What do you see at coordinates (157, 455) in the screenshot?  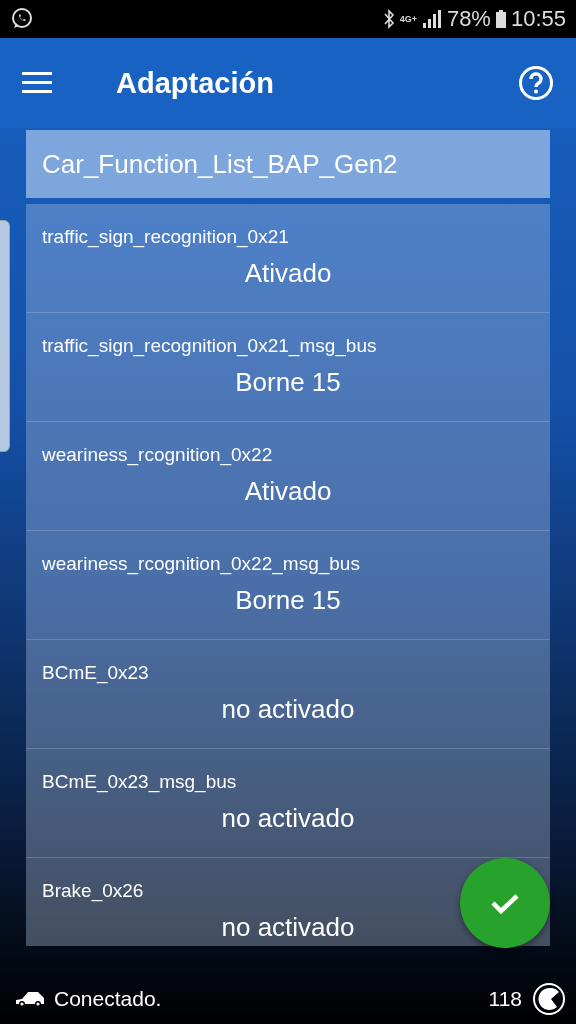 I see `item-name: weariness_rcognition_0x22` at bounding box center [157, 455].